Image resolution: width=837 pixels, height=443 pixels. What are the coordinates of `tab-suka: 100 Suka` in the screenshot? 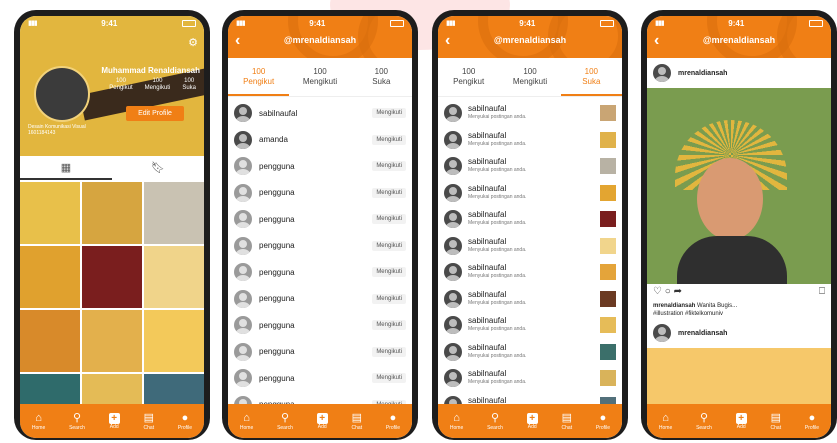 It's located at (591, 79).